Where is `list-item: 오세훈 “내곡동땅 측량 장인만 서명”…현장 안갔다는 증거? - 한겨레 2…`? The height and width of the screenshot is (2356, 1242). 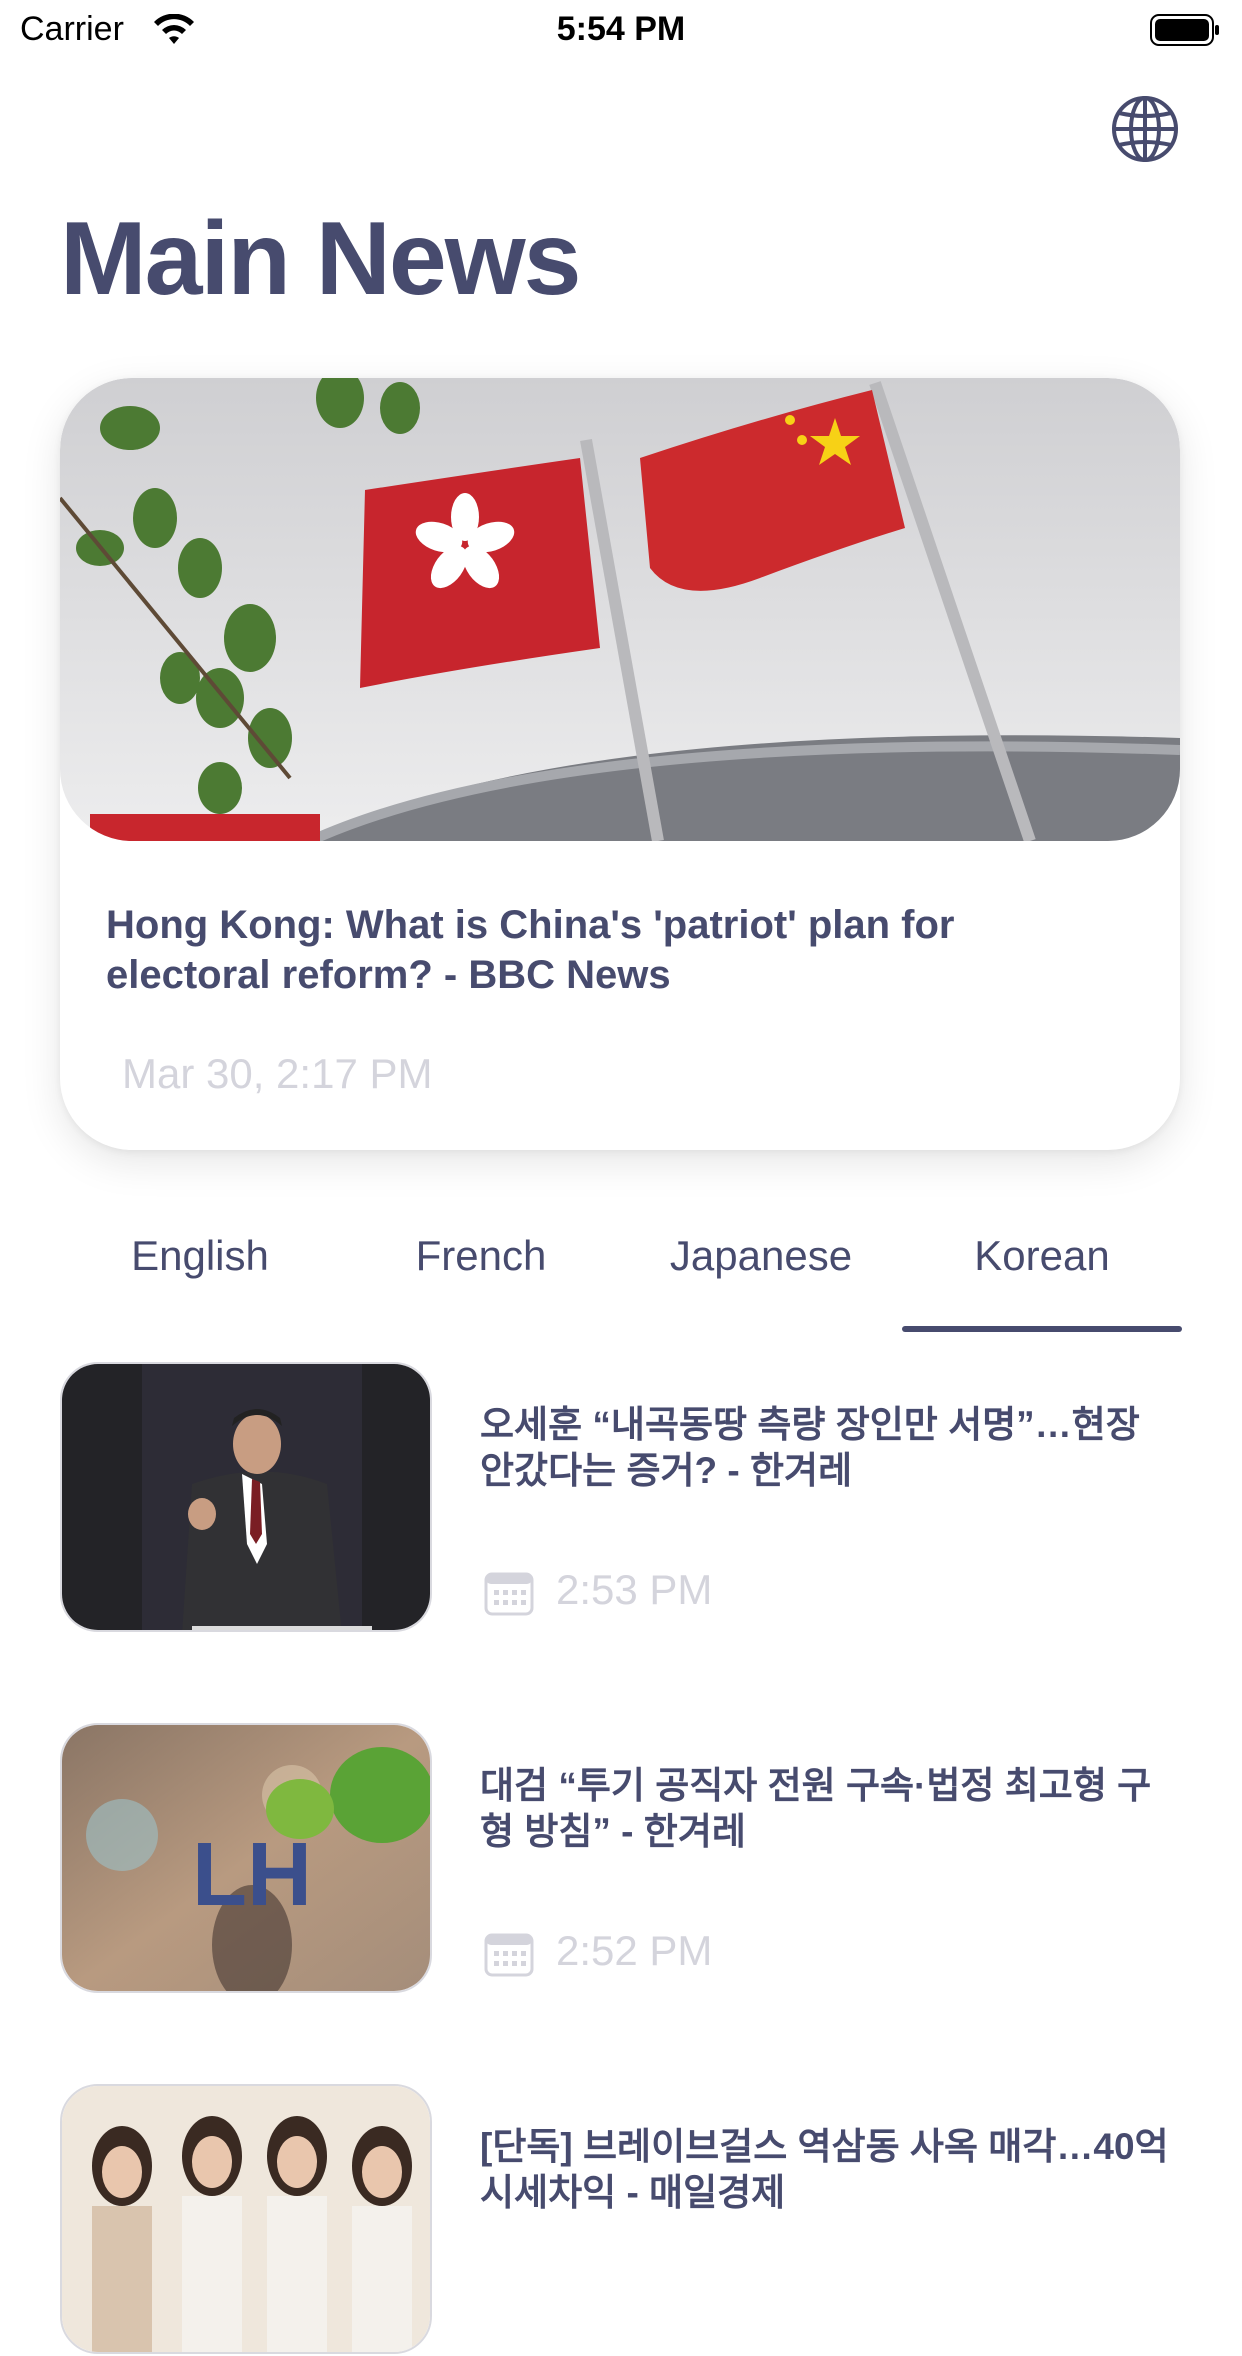
list-item: 오세훈 “내곡동땅 측량 장인만 서명”…현장 안갔다는 증거? - 한겨레 2… is located at coordinates (621, 1498).